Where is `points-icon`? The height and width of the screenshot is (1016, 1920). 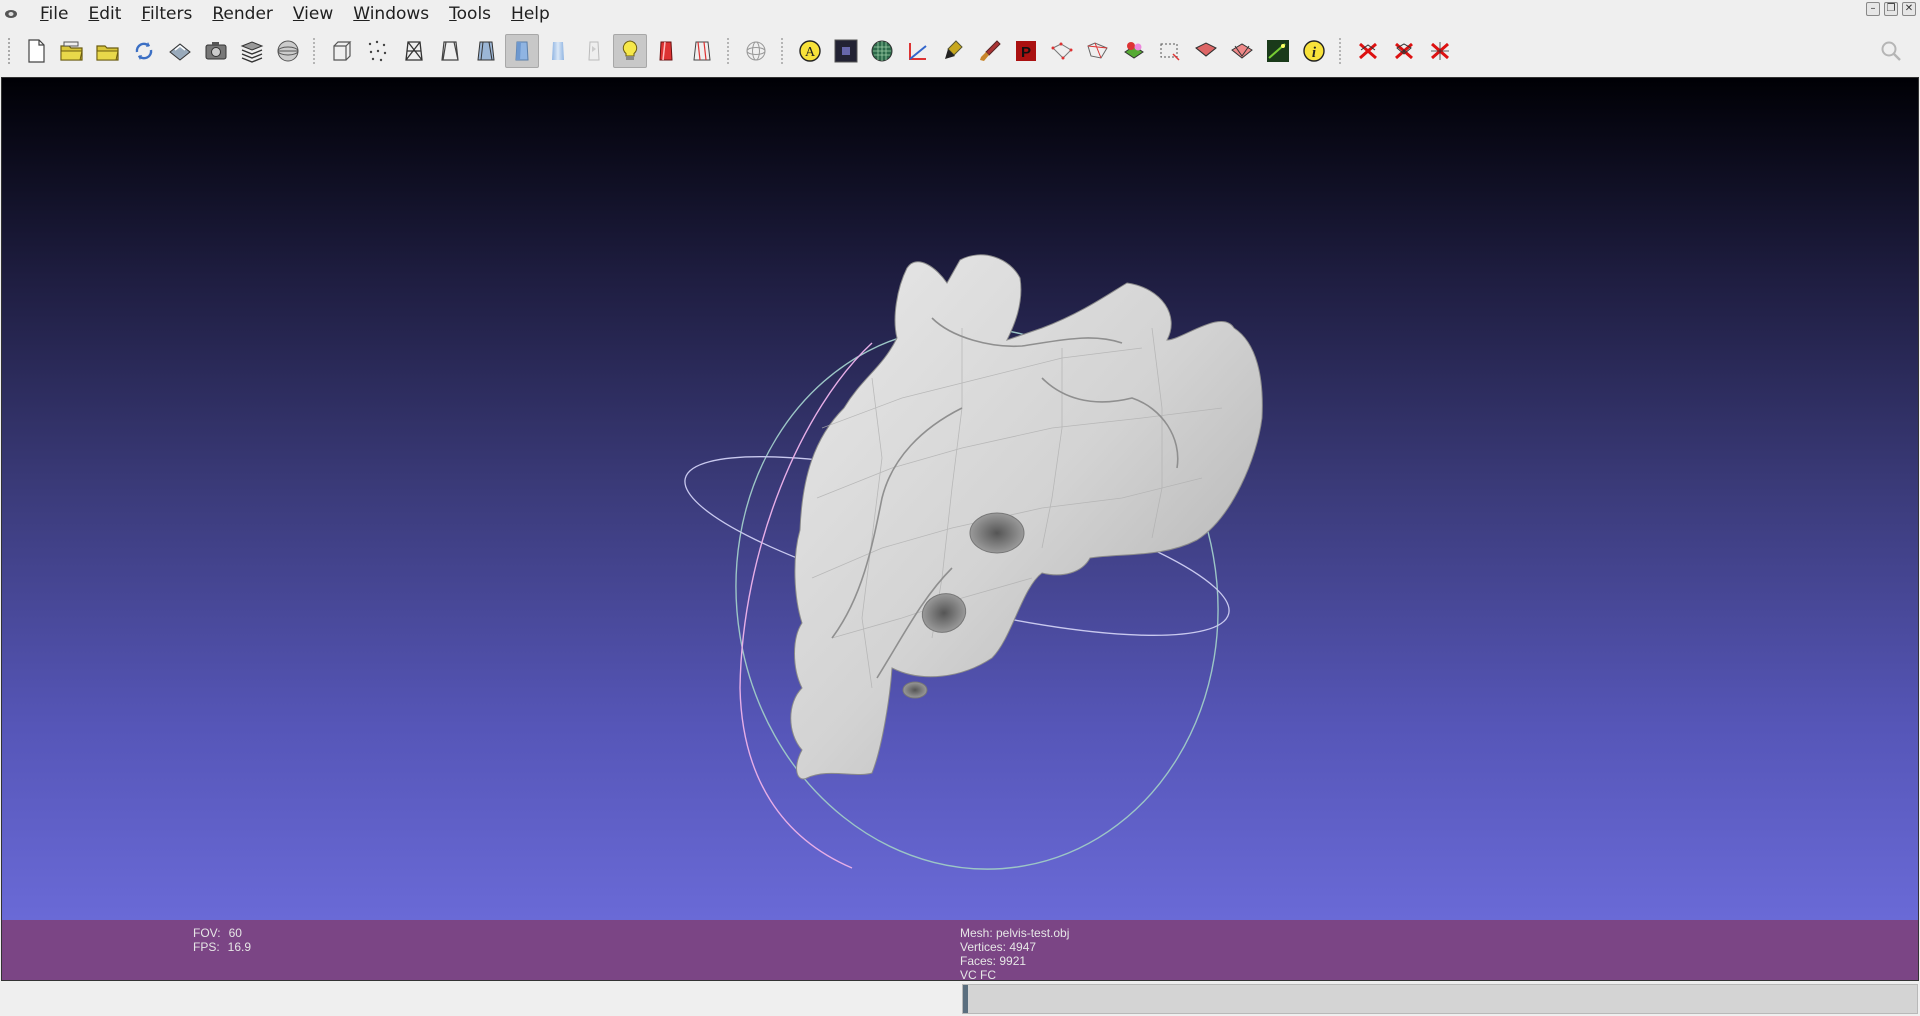
points-icon is located at coordinates (378, 51).